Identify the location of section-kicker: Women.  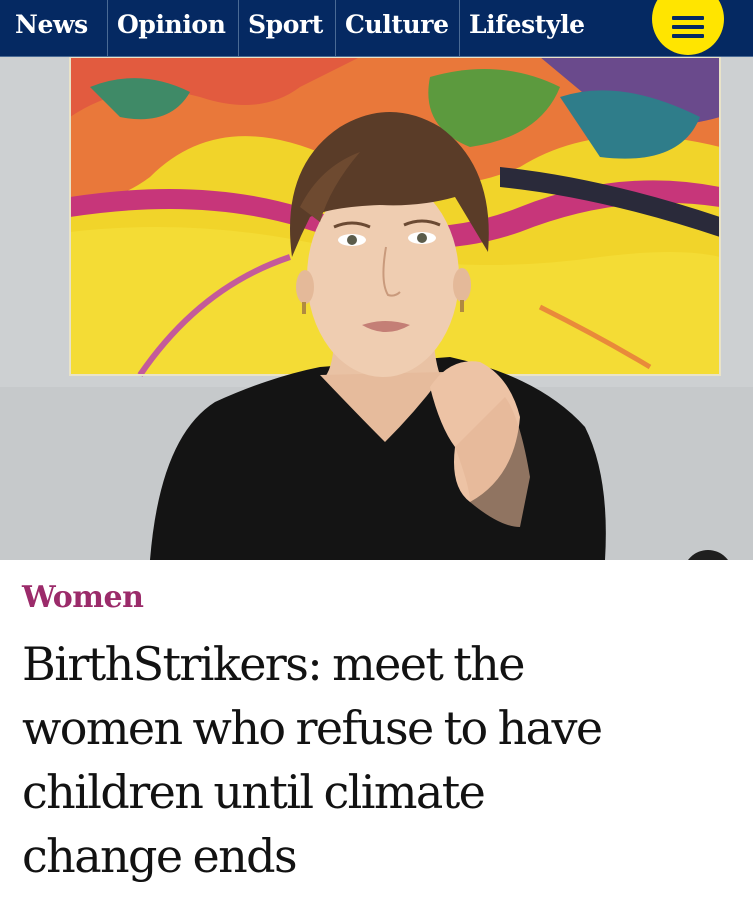
(83, 597).